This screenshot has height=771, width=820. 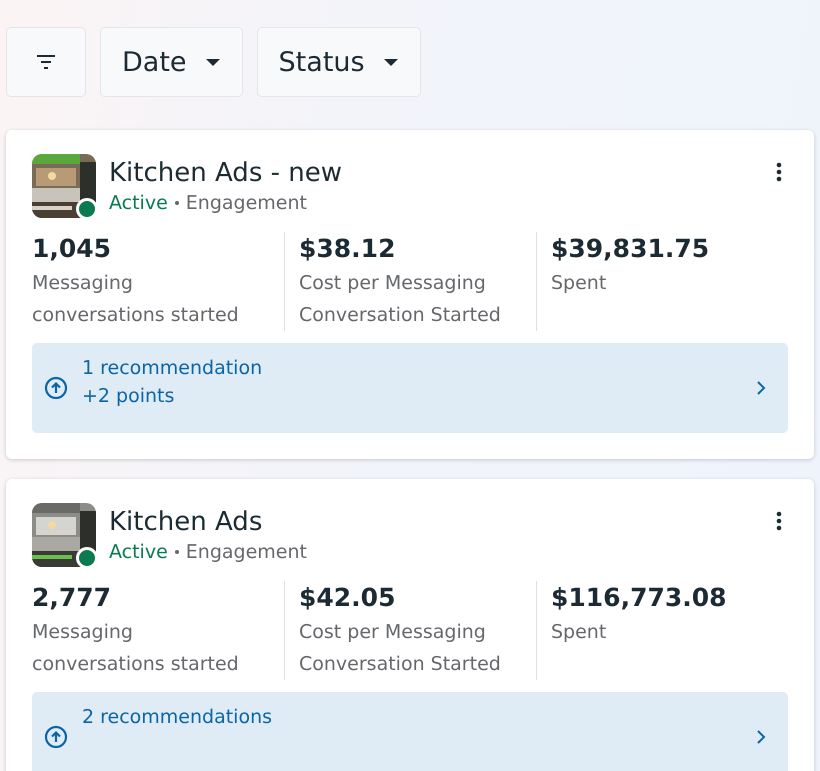 What do you see at coordinates (410, 731) in the screenshot?
I see `recommendation-banner: 2 recommendations` at bounding box center [410, 731].